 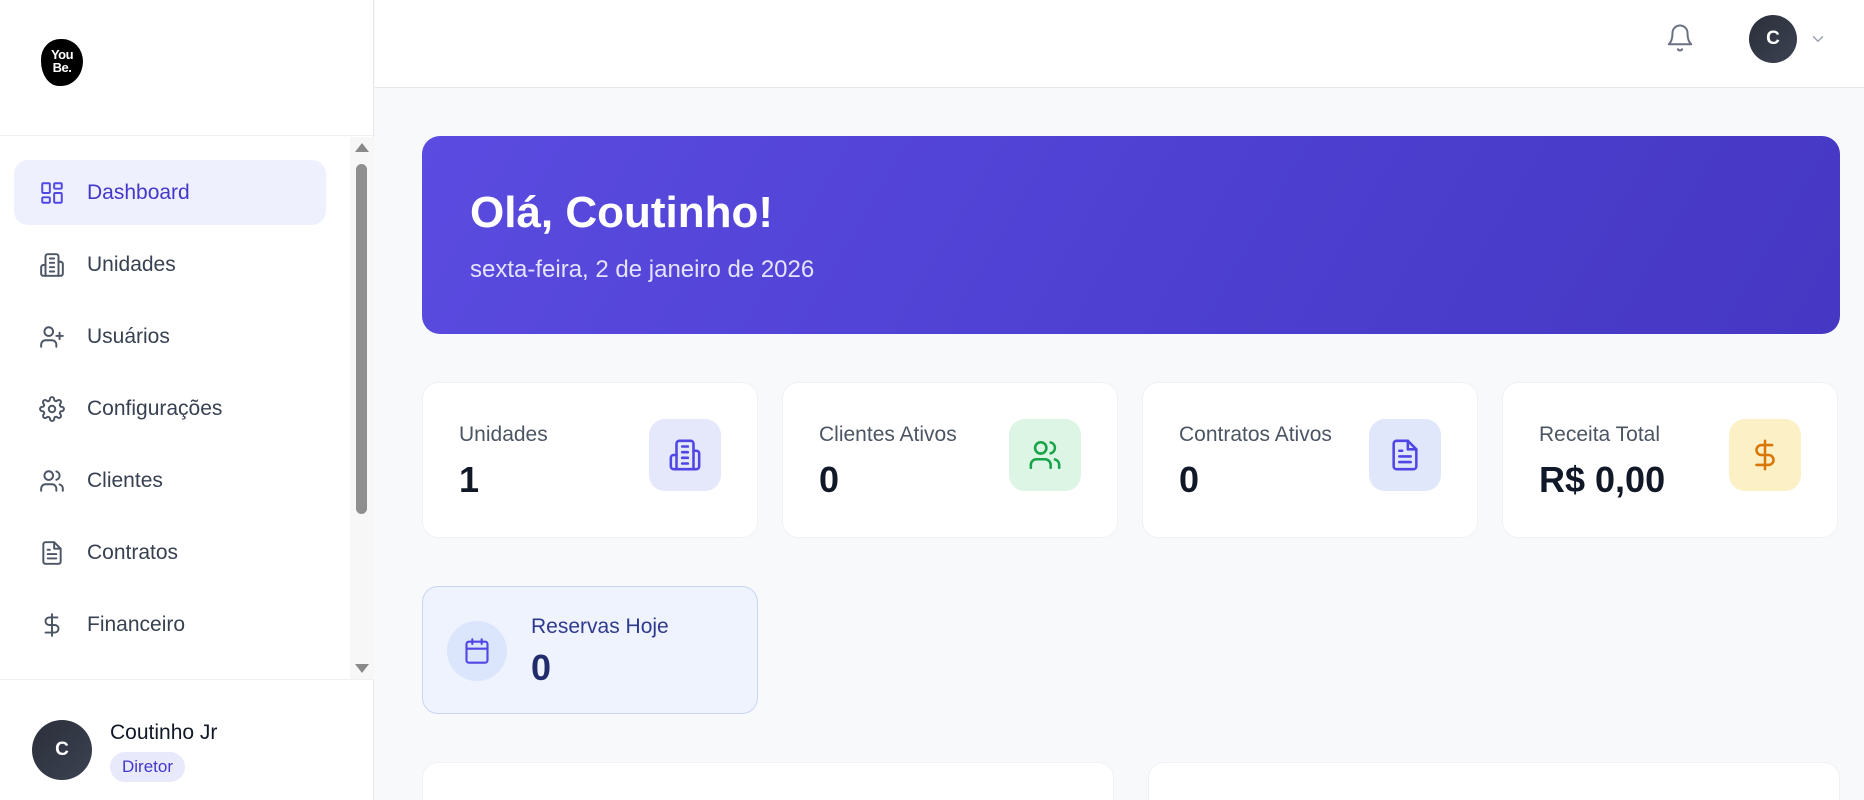 I want to click on dashboard-panel-right, so click(x=1494, y=781).